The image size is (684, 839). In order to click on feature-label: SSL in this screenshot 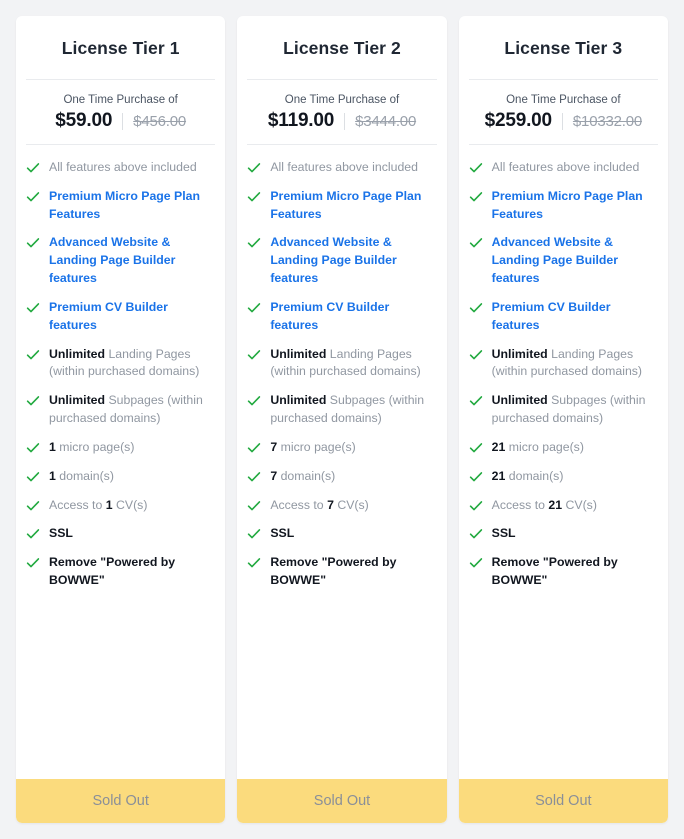, I will do `click(503, 533)`.